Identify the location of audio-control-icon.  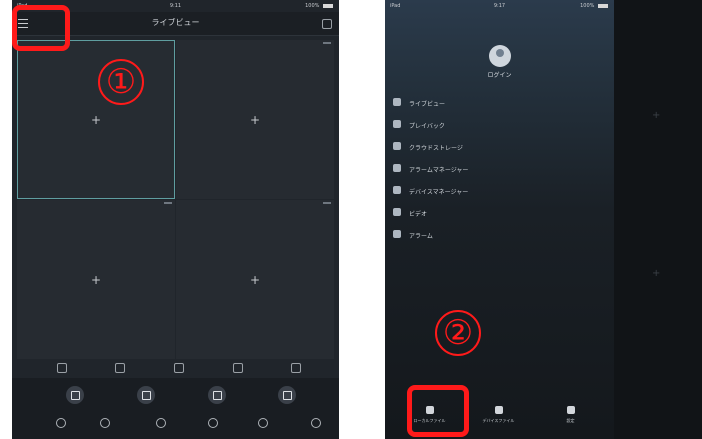
(179, 368).